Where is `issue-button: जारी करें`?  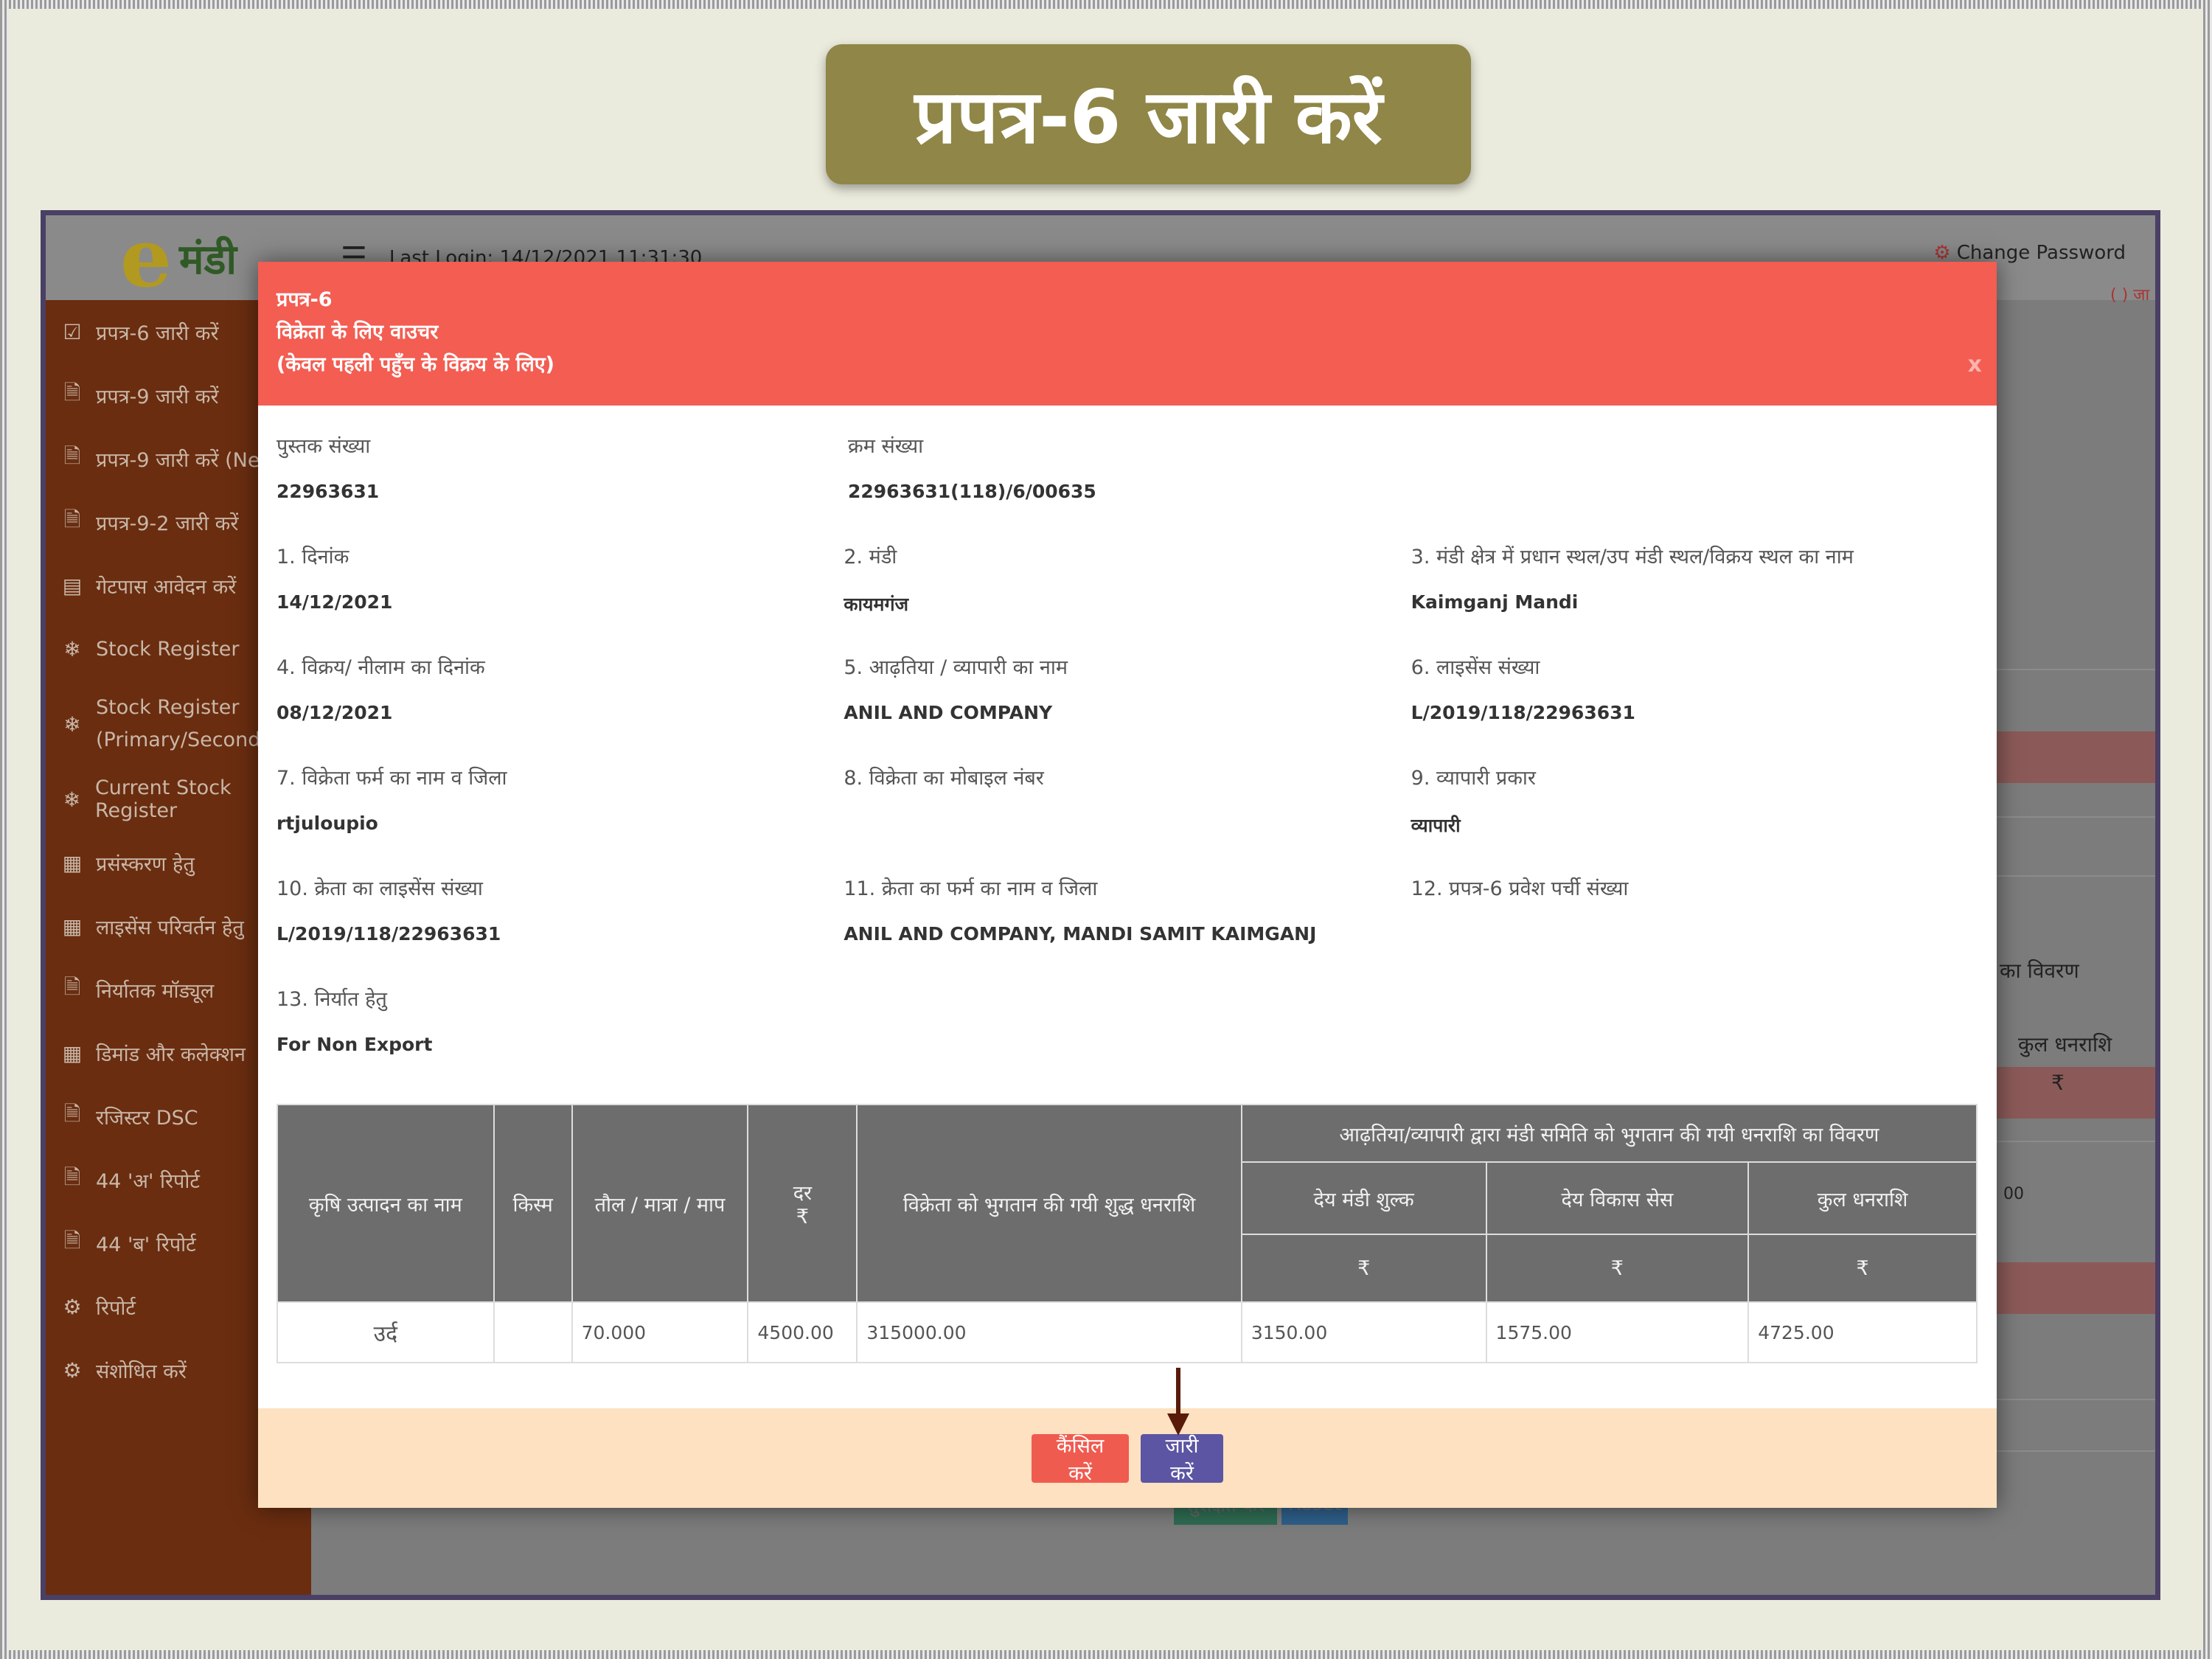
issue-button: जारी करें is located at coordinates (1182, 1458).